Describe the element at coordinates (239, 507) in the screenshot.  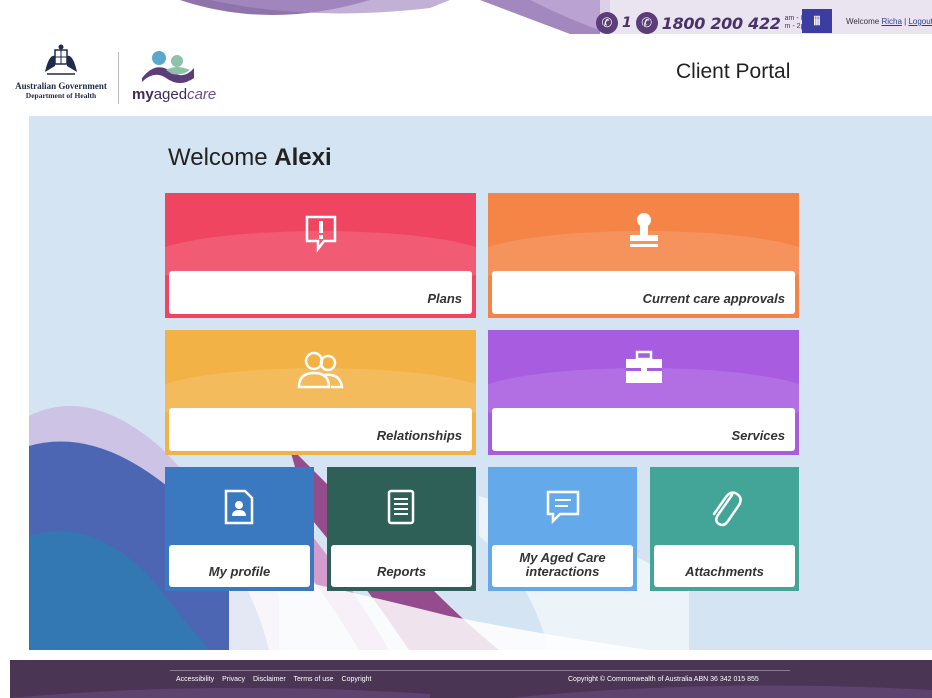
I see `profile-document-icon` at that location.